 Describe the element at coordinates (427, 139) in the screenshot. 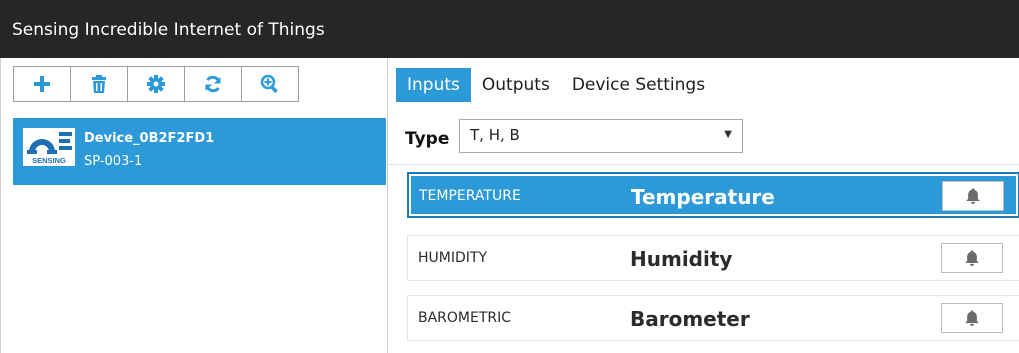

I see `type-label: Type` at that location.